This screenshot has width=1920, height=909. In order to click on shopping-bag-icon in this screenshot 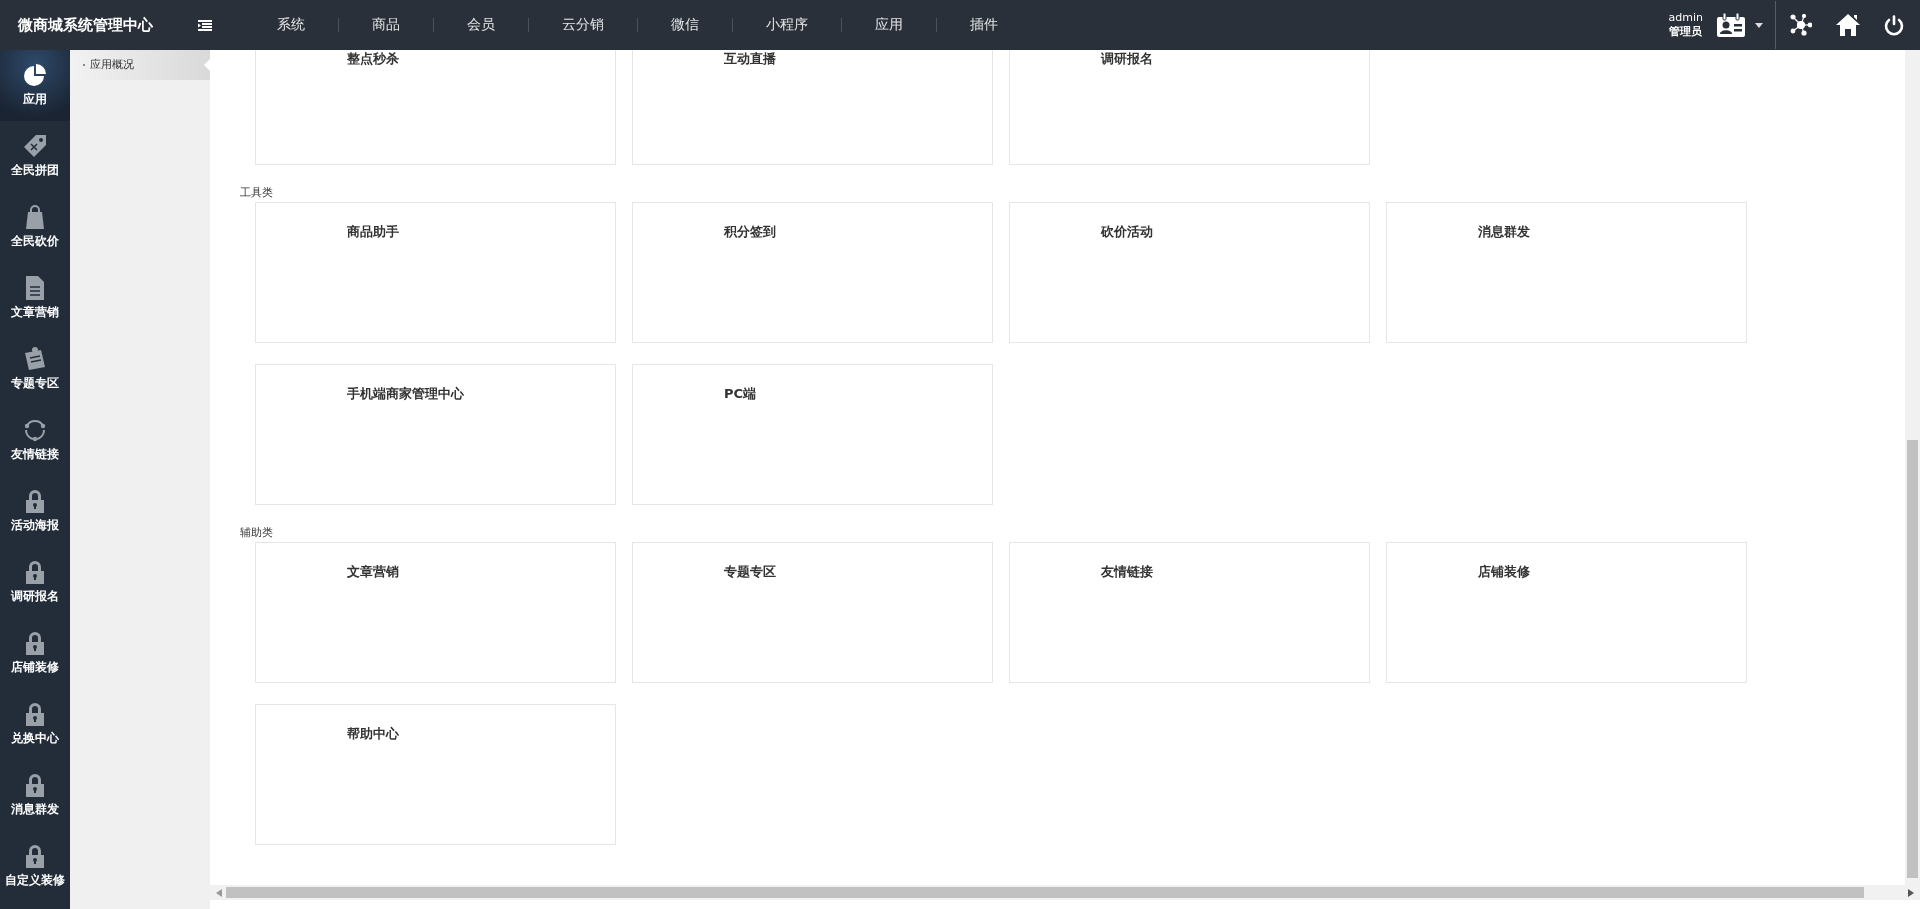, I will do `click(35, 217)`.